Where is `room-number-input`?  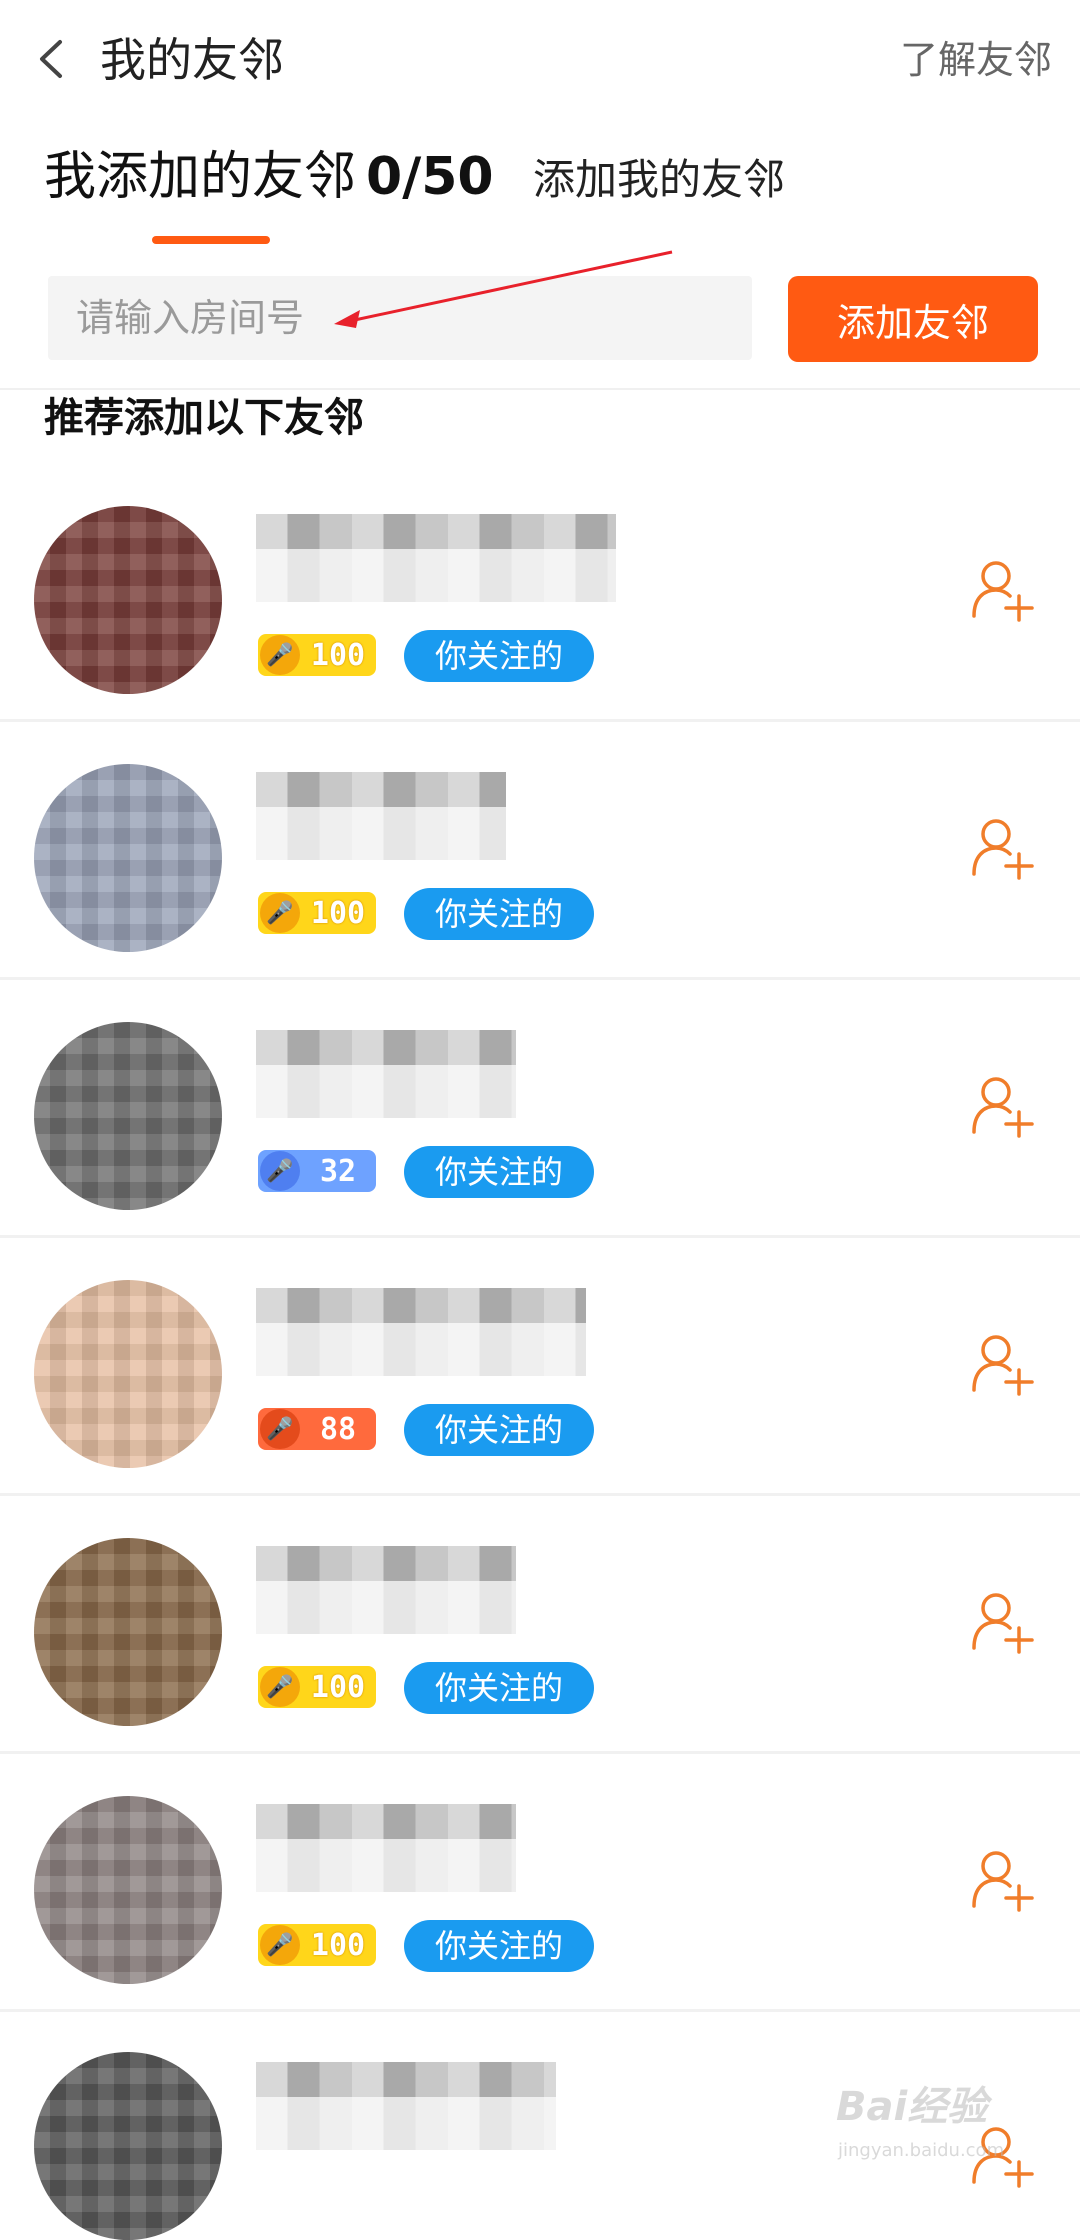 room-number-input is located at coordinates (400, 318).